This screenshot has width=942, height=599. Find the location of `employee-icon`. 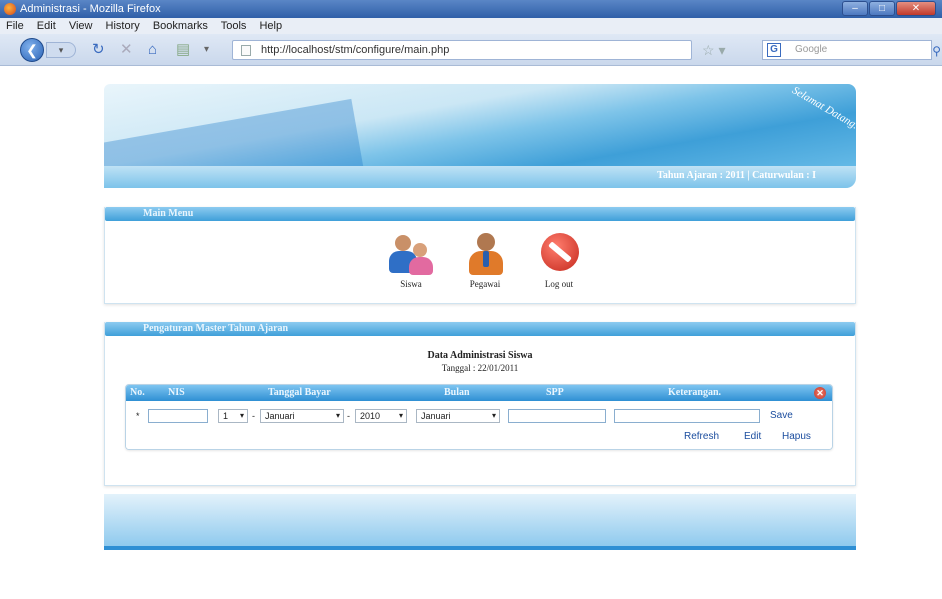

employee-icon is located at coordinates (485, 254).